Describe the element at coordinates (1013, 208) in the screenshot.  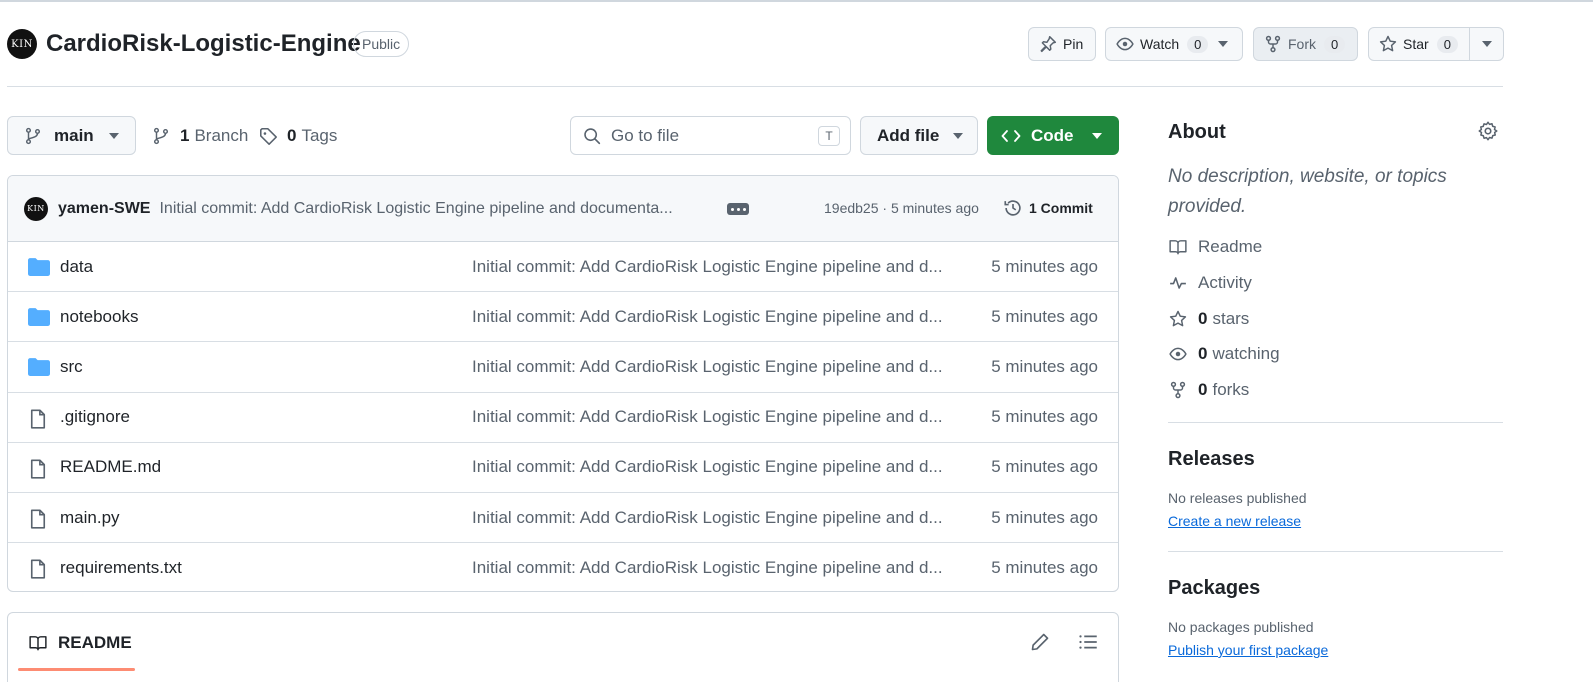
I see `history-icon` at that location.